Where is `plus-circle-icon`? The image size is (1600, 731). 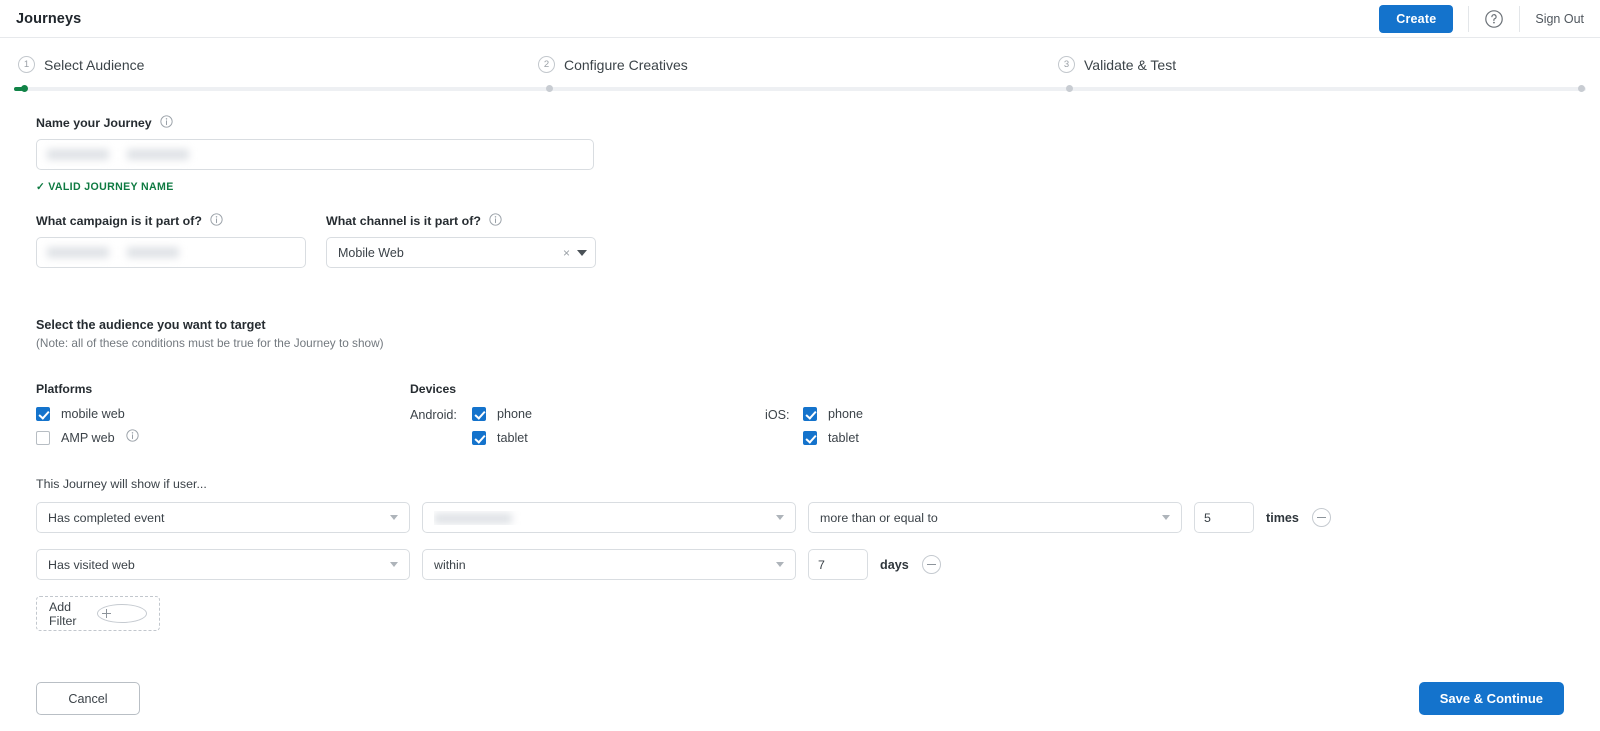 plus-circle-icon is located at coordinates (122, 613).